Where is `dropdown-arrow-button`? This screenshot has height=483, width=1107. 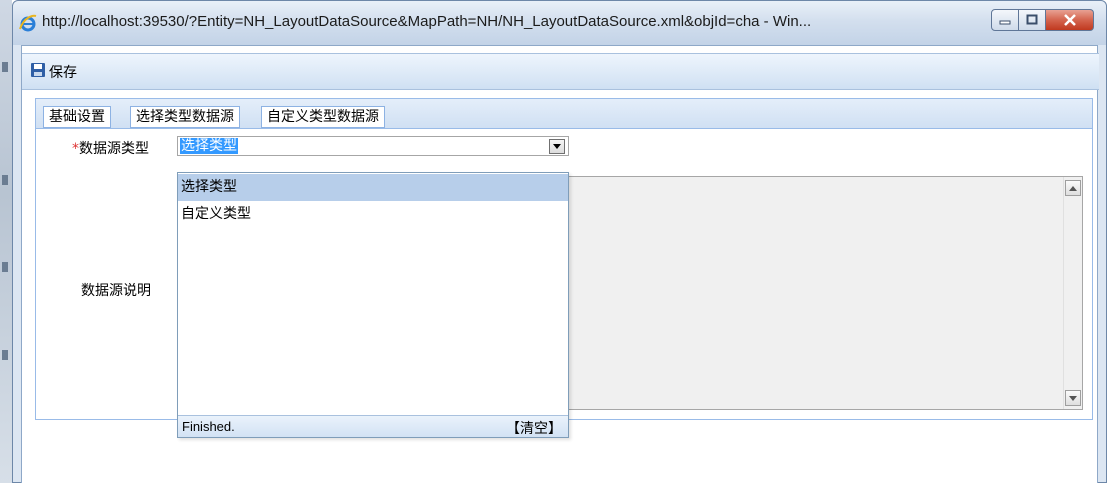 dropdown-arrow-button is located at coordinates (557, 146).